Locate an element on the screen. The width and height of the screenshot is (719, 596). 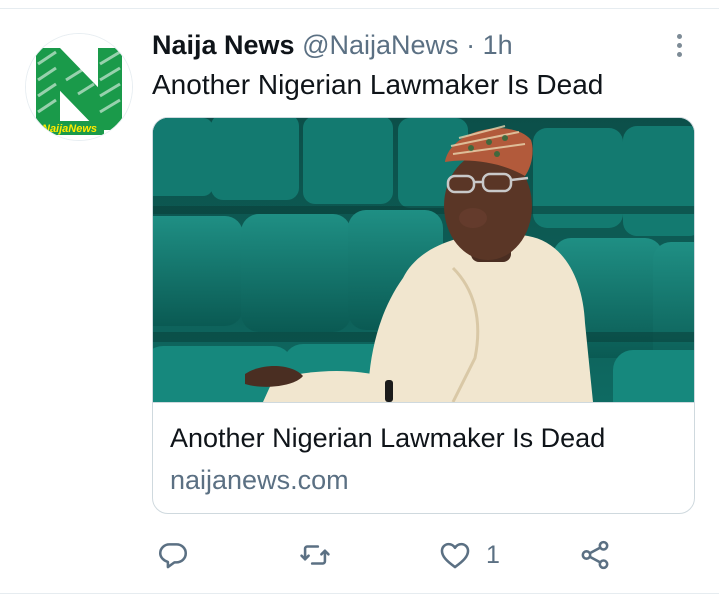
card-title: Another Nigerian Lawmaker Is Dead is located at coordinates (387, 438).